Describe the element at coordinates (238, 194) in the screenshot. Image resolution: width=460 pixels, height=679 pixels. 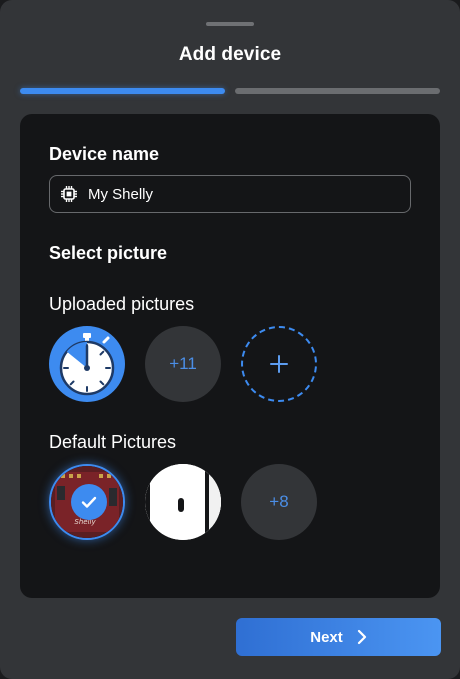
I see `device-name-input` at that location.